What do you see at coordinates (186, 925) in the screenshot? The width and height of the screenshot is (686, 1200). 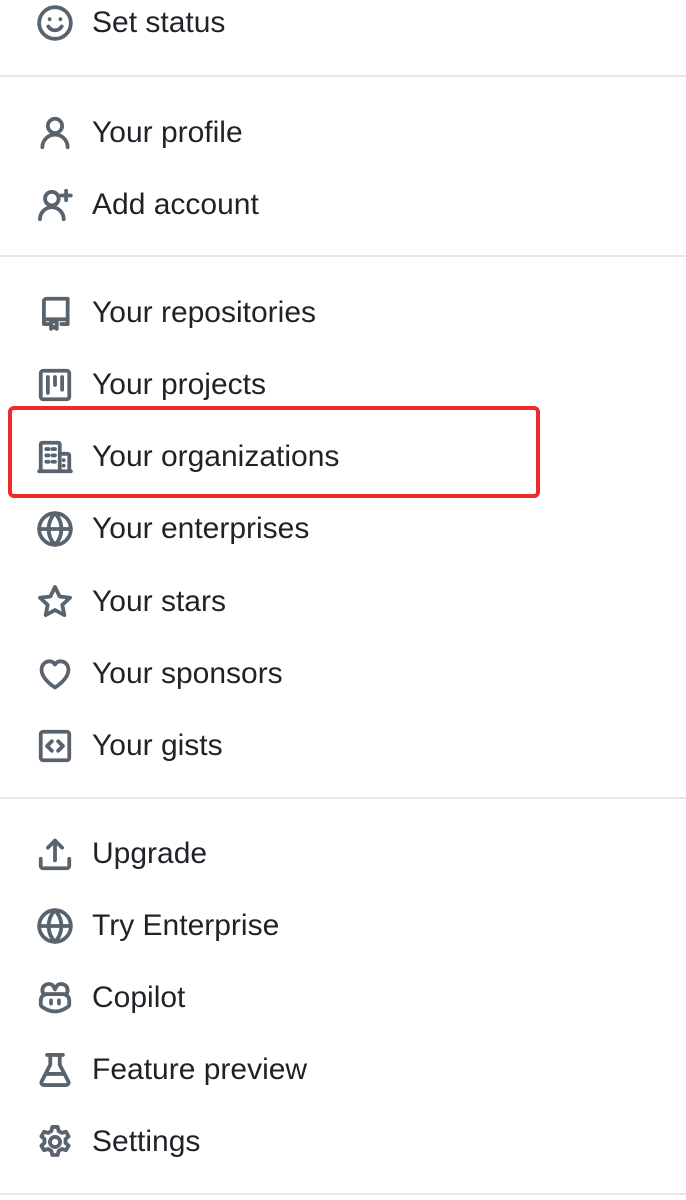 I see `menu-item-label: Try Enterprise` at bounding box center [186, 925].